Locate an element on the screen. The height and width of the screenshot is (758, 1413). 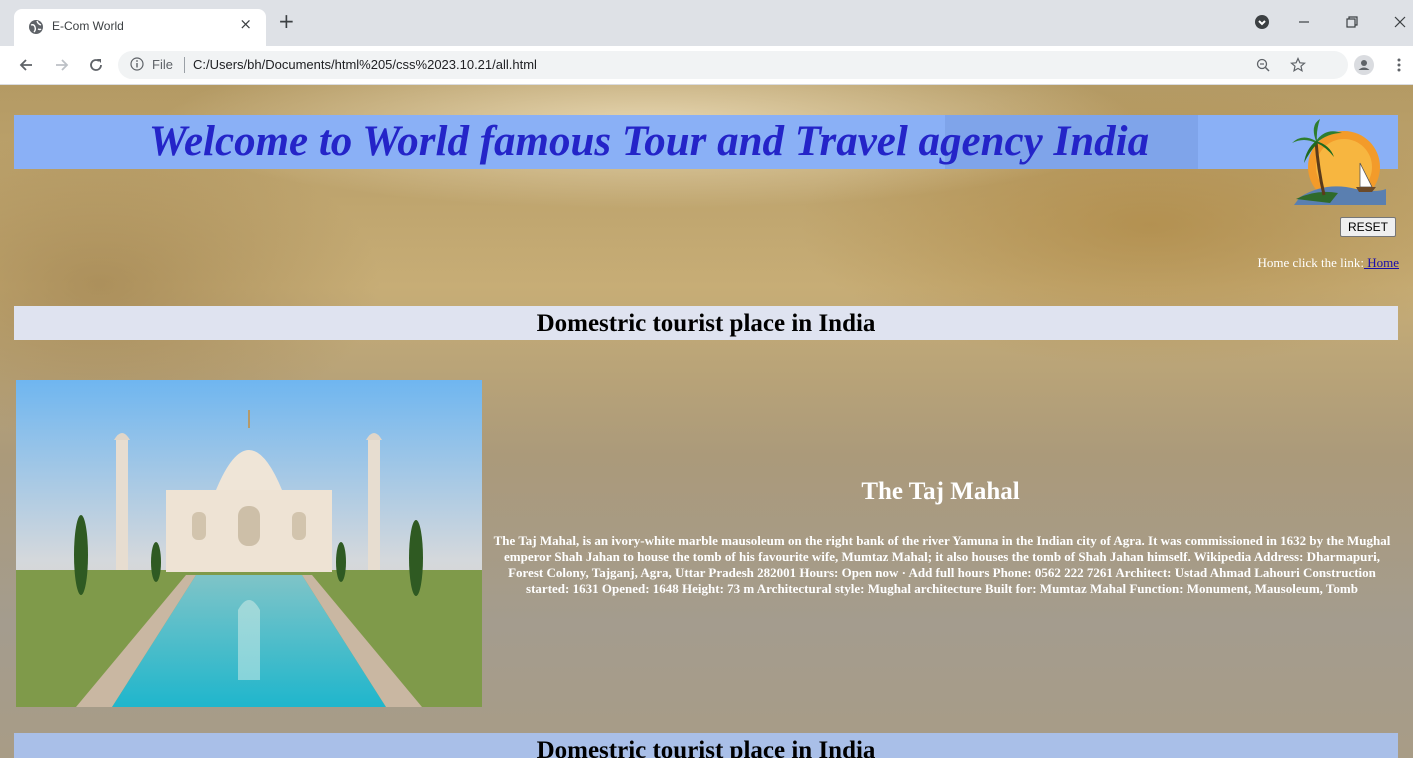
restore-icon is located at coordinates (1352, 22).